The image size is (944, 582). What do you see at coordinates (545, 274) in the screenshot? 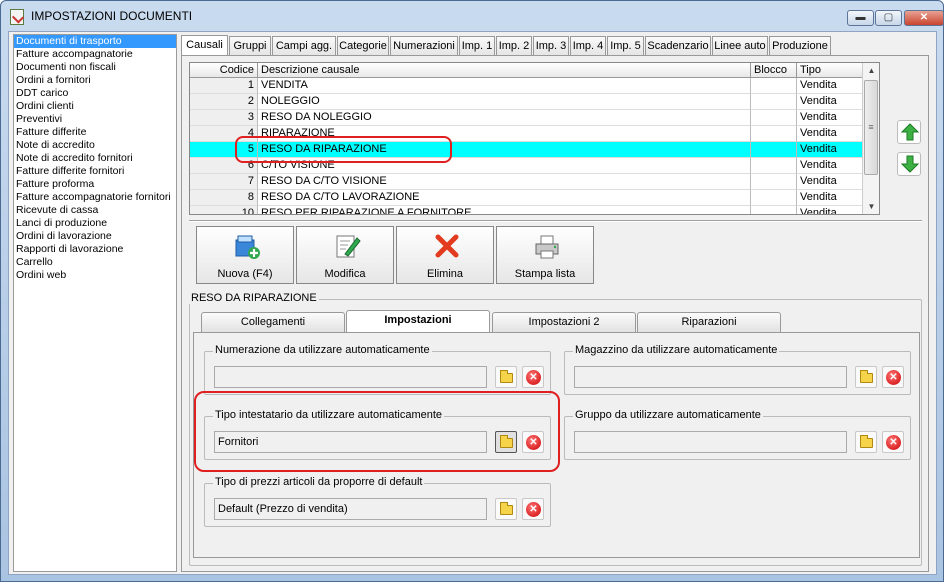
I see `print-list-button-label: Stampa lista` at bounding box center [545, 274].